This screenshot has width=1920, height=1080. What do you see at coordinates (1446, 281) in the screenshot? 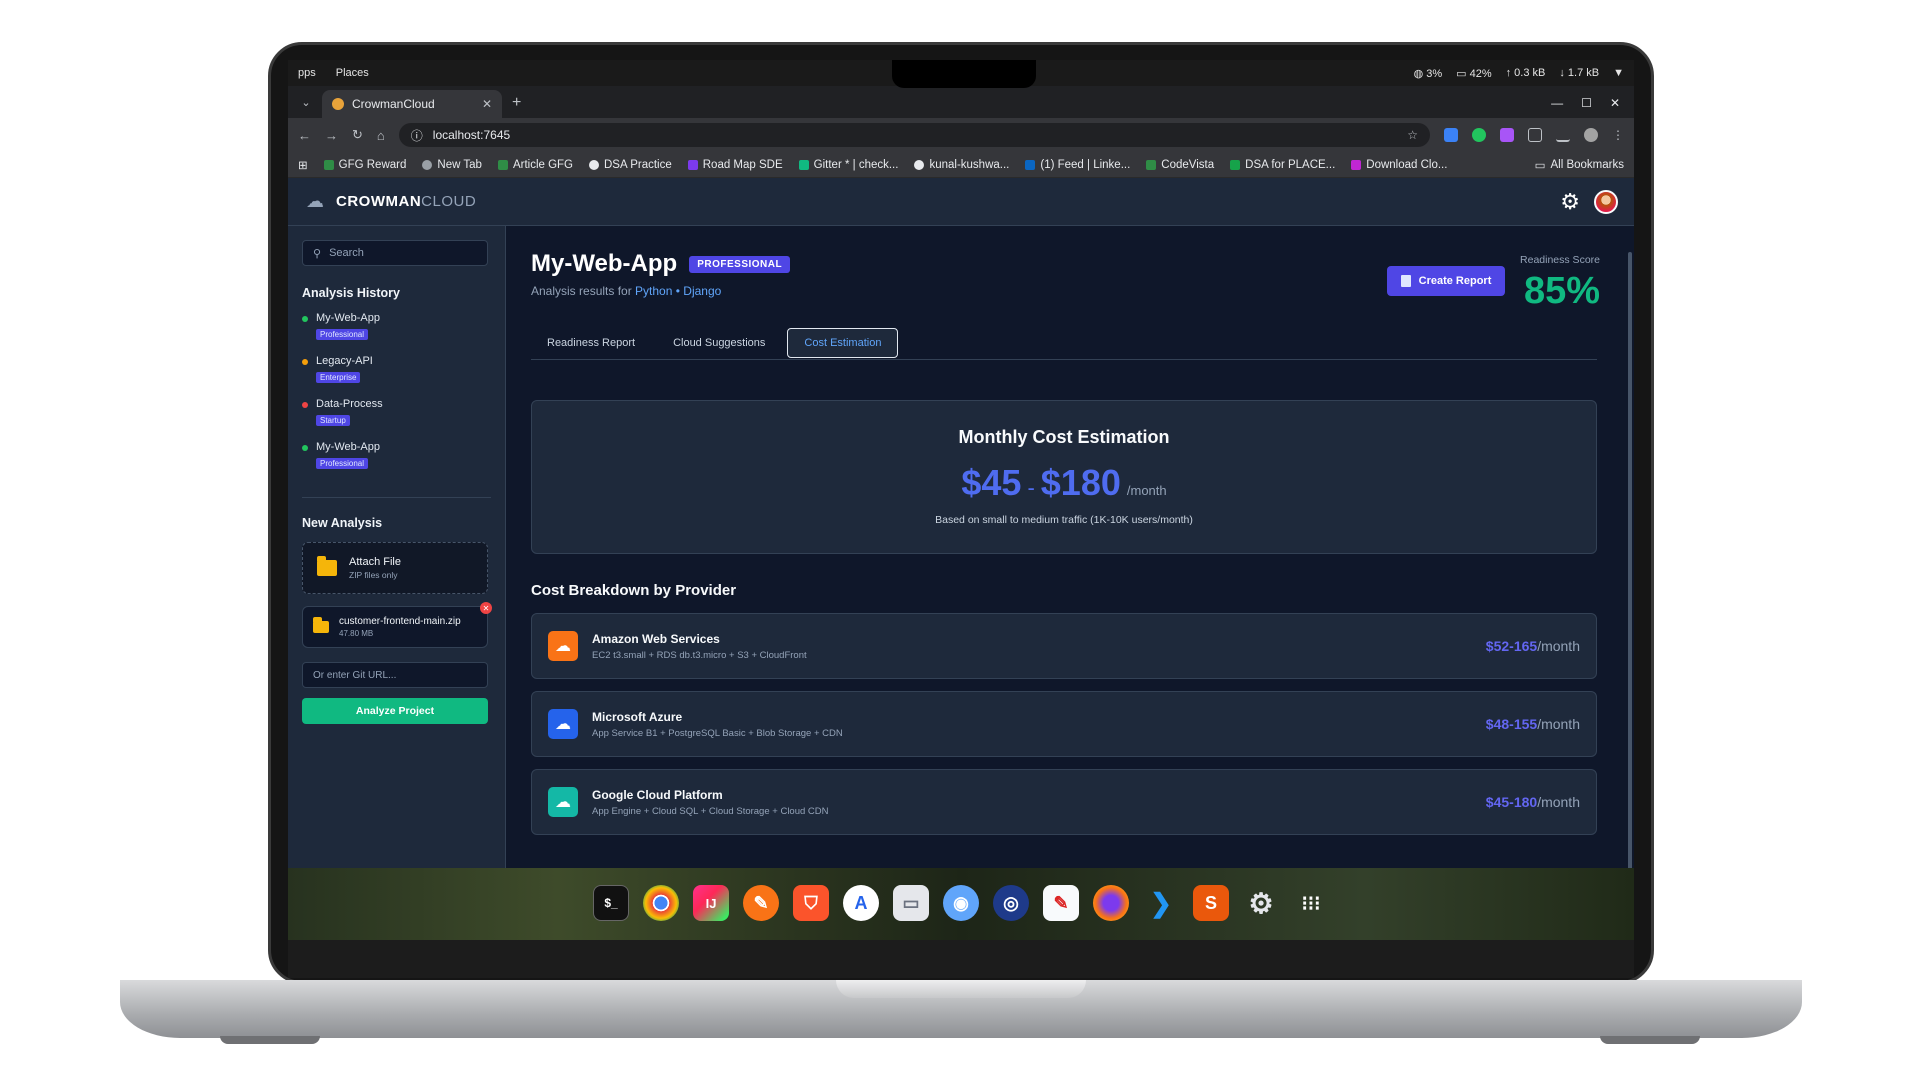
I see `create-report-button: Create Report` at bounding box center [1446, 281].